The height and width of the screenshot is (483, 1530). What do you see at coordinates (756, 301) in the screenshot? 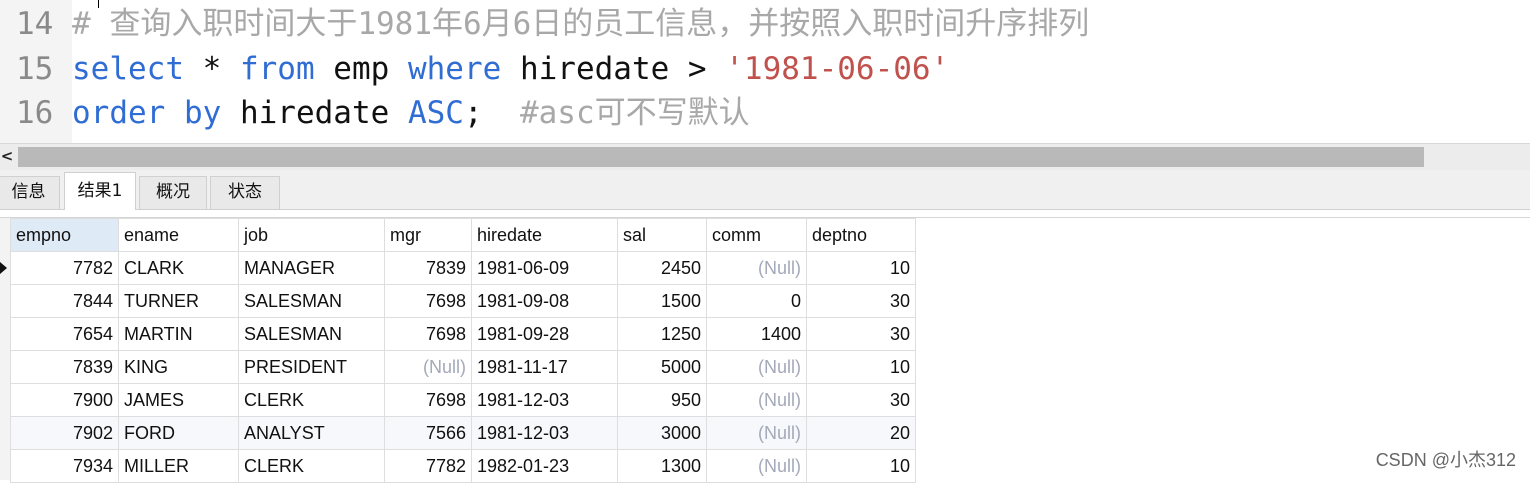
I see `cell-comm: 0` at bounding box center [756, 301].